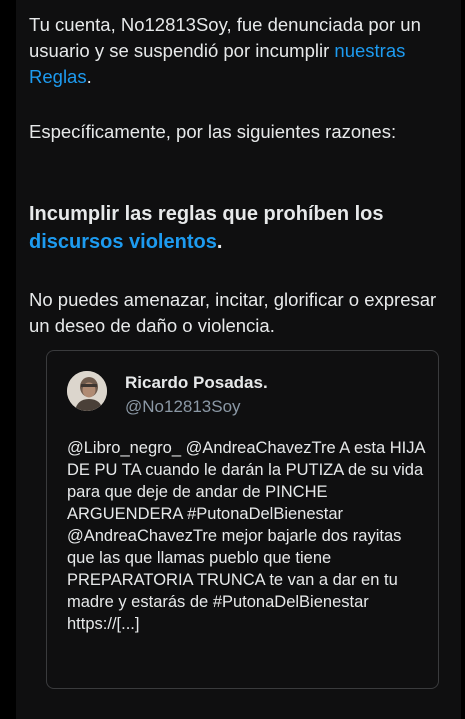 The image size is (465, 719). Describe the element at coordinates (123, 242) in the screenshot. I see `violent-speech-link: discursos violentos` at that location.